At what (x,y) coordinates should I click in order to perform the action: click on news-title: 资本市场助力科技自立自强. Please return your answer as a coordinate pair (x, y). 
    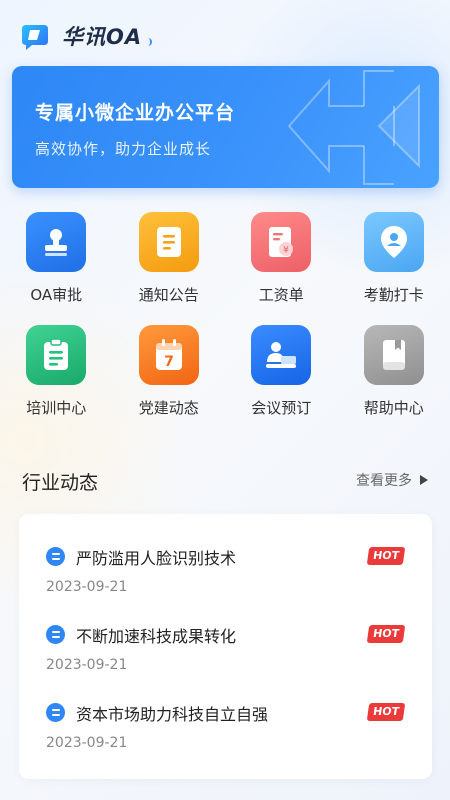
    Looking at the image, I should click on (172, 714).